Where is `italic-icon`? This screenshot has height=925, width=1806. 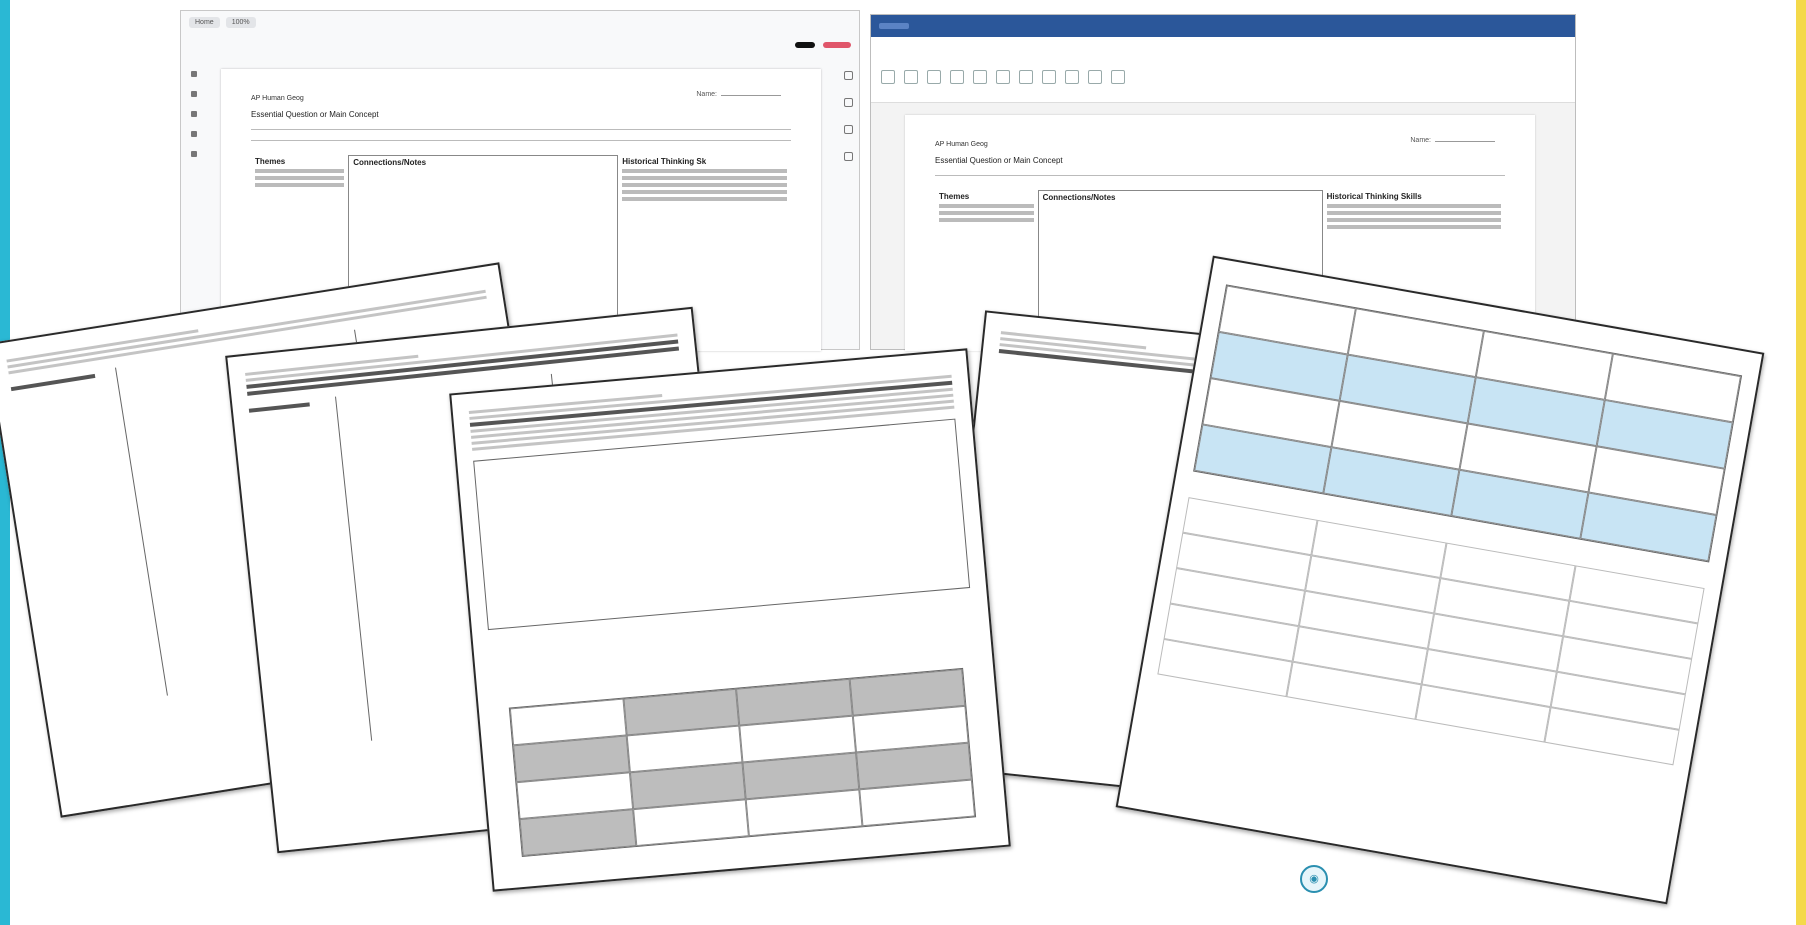
italic-icon is located at coordinates (957, 76).